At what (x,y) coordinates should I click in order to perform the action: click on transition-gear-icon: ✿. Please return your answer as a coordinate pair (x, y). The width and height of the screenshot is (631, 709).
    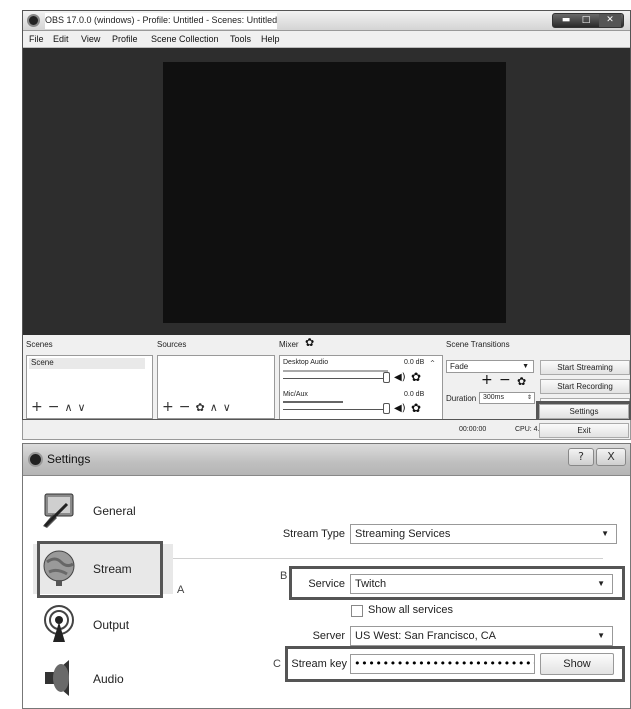
    Looking at the image, I should click on (521, 381).